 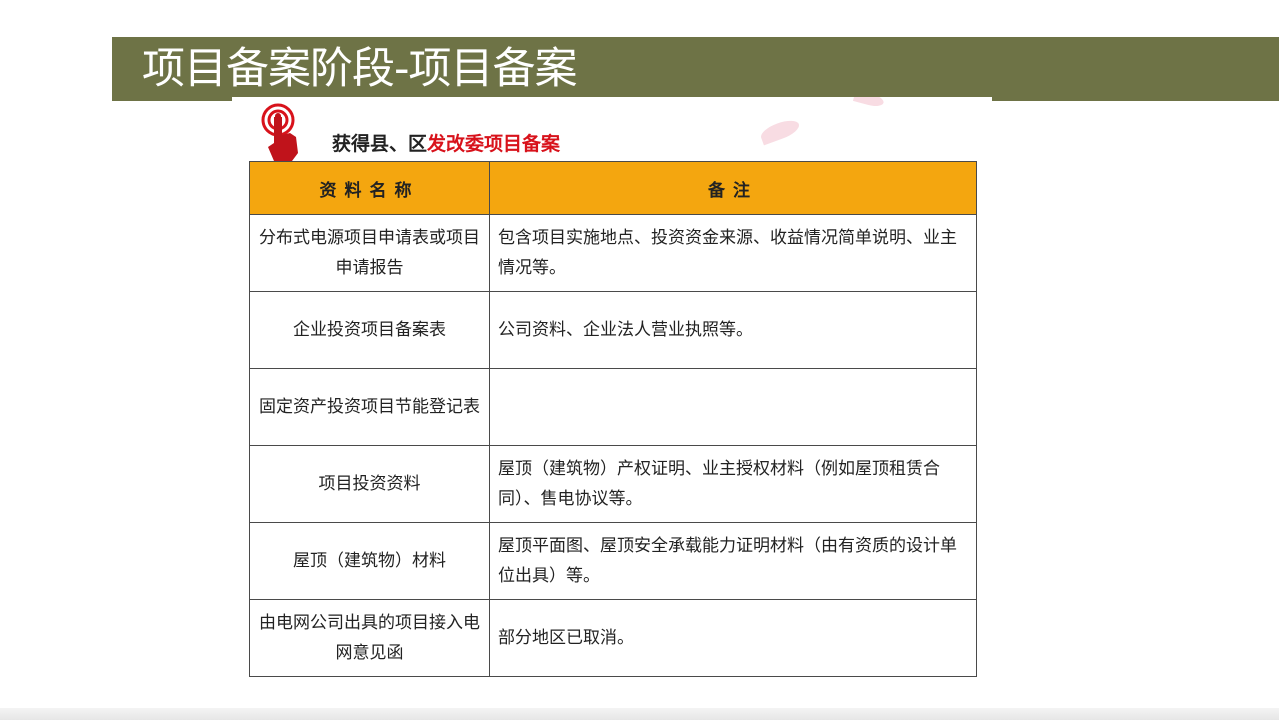 I want to click on table-row: 企业投资项目备案表 公司资料、企业法人营业执照等。, so click(x=613, y=330).